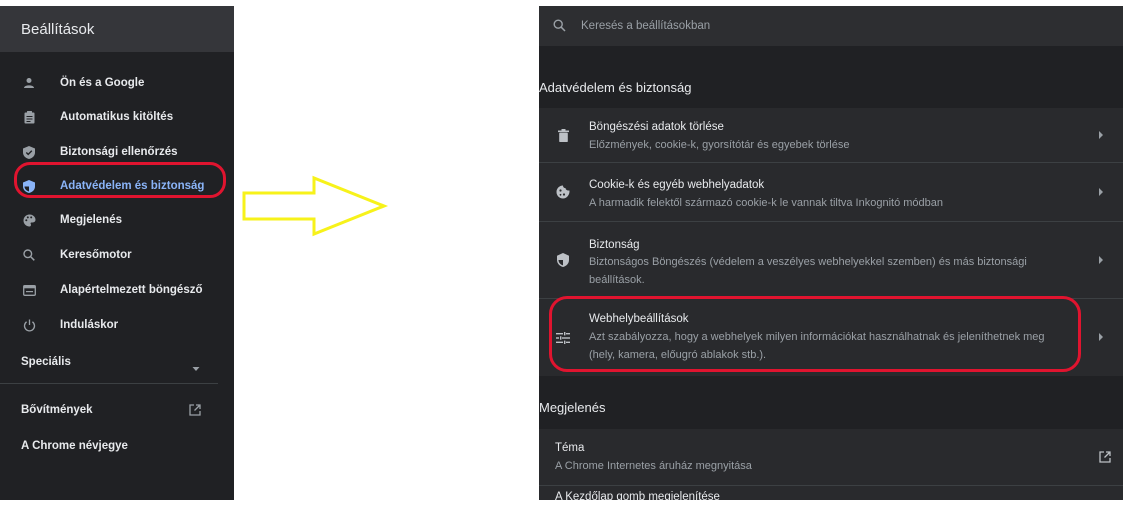 The height and width of the screenshot is (506, 1123). I want to click on sidebar-divider, so click(109, 383).